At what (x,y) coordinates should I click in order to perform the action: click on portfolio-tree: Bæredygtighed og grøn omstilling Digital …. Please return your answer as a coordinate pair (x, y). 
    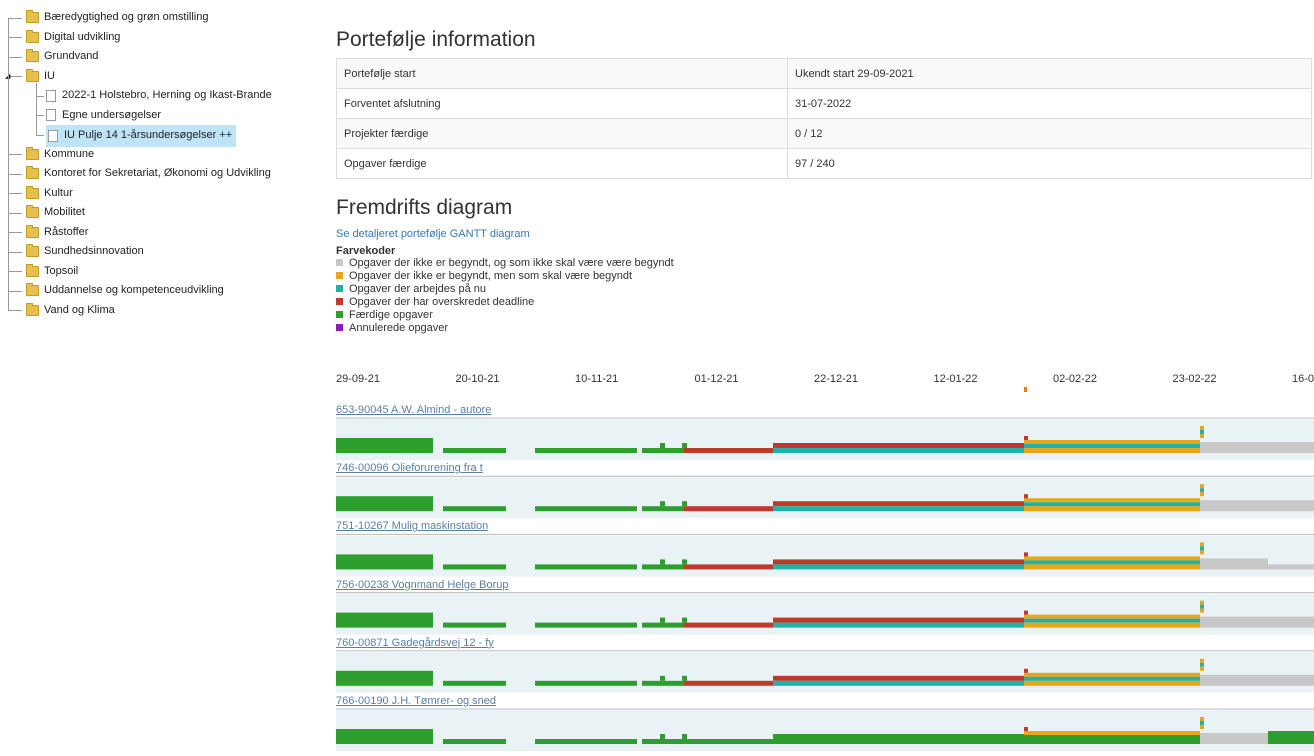
    Looking at the image, I should click on (150, 164).